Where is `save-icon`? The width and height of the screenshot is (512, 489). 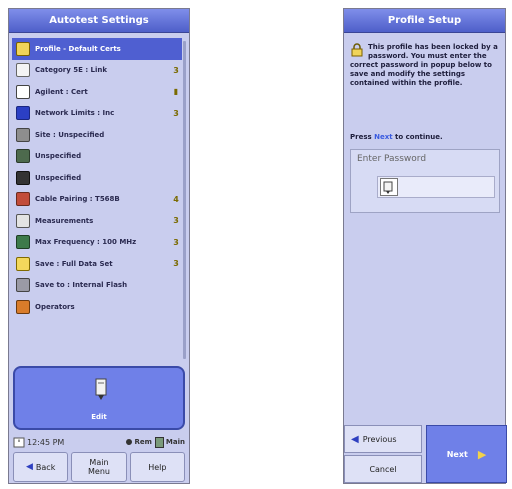
save-icon is located at coordinates (23, 263).